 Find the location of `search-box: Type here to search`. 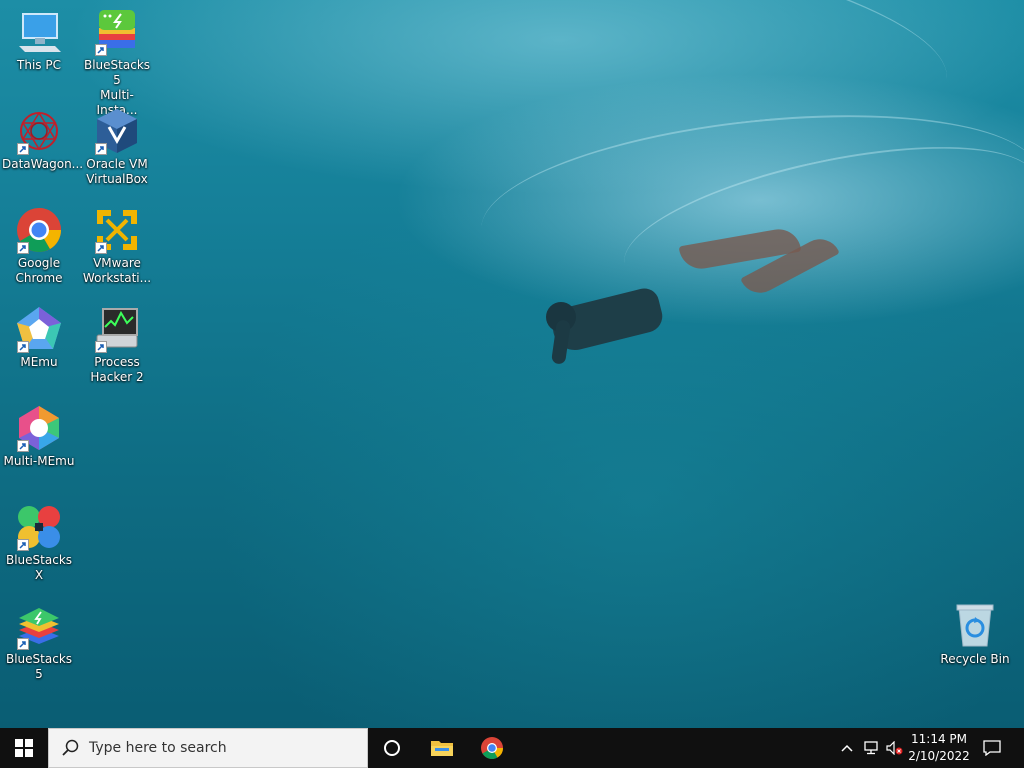

search-box: Type here to search is located at coordinates (208, 748).